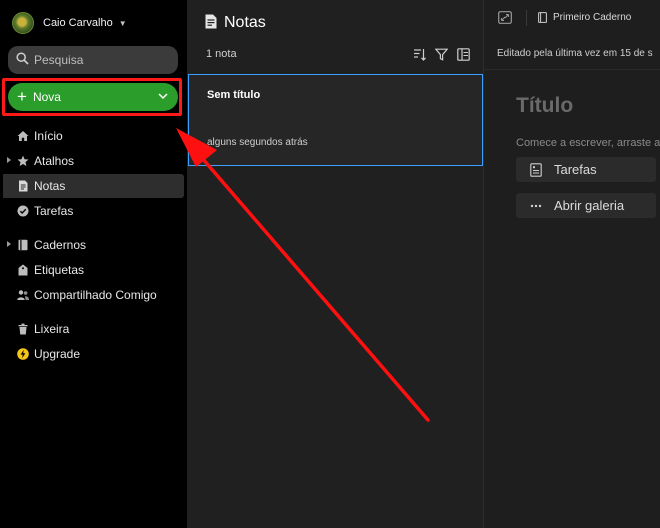 The image size is (660, 528). I want to click on note-title: Sem título, so click(234, 95).